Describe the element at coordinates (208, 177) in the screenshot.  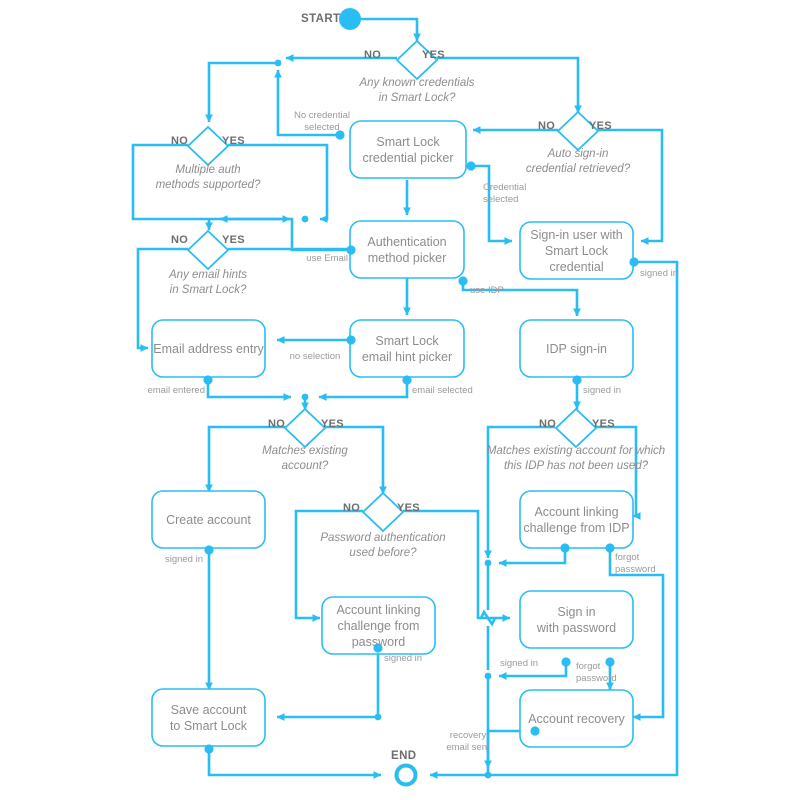
I see `decision-question-multiple-auth-methods-supported: Multiple auth methods supported?` at that location.